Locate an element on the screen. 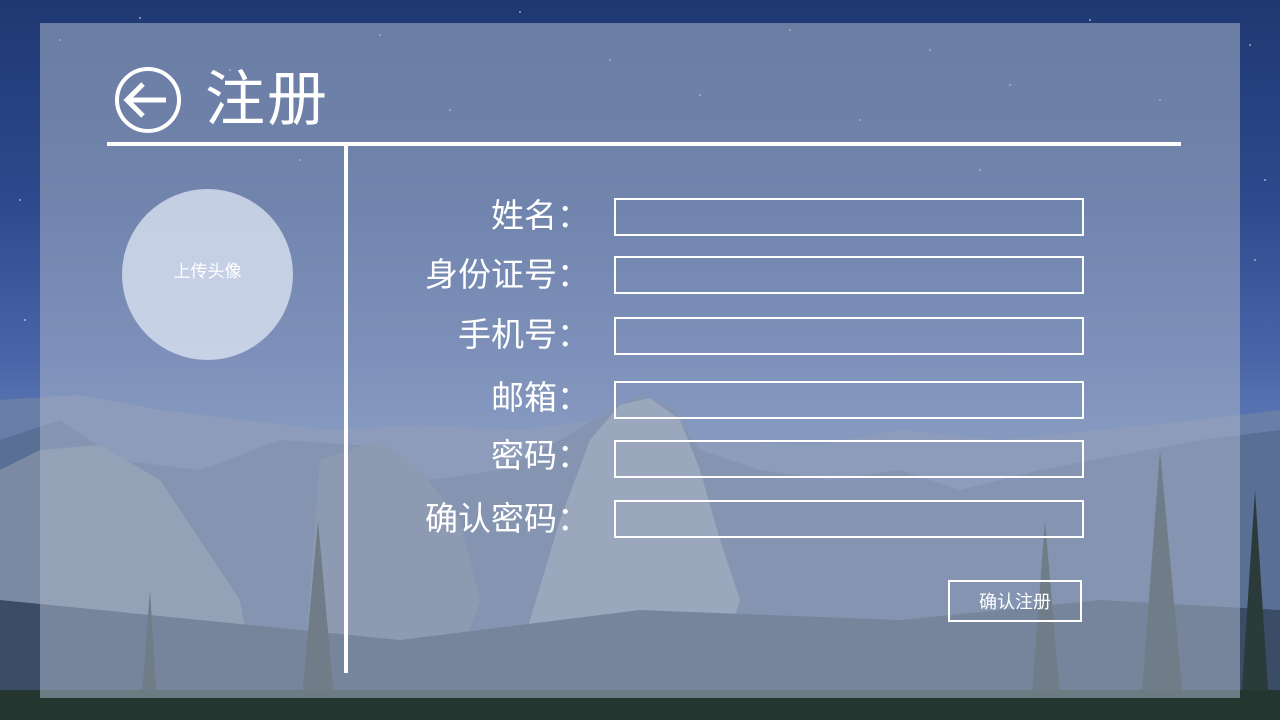 The image size is (1280, 720). upload-avatar-button: 上传头像 is located at coordinates (207, 274).